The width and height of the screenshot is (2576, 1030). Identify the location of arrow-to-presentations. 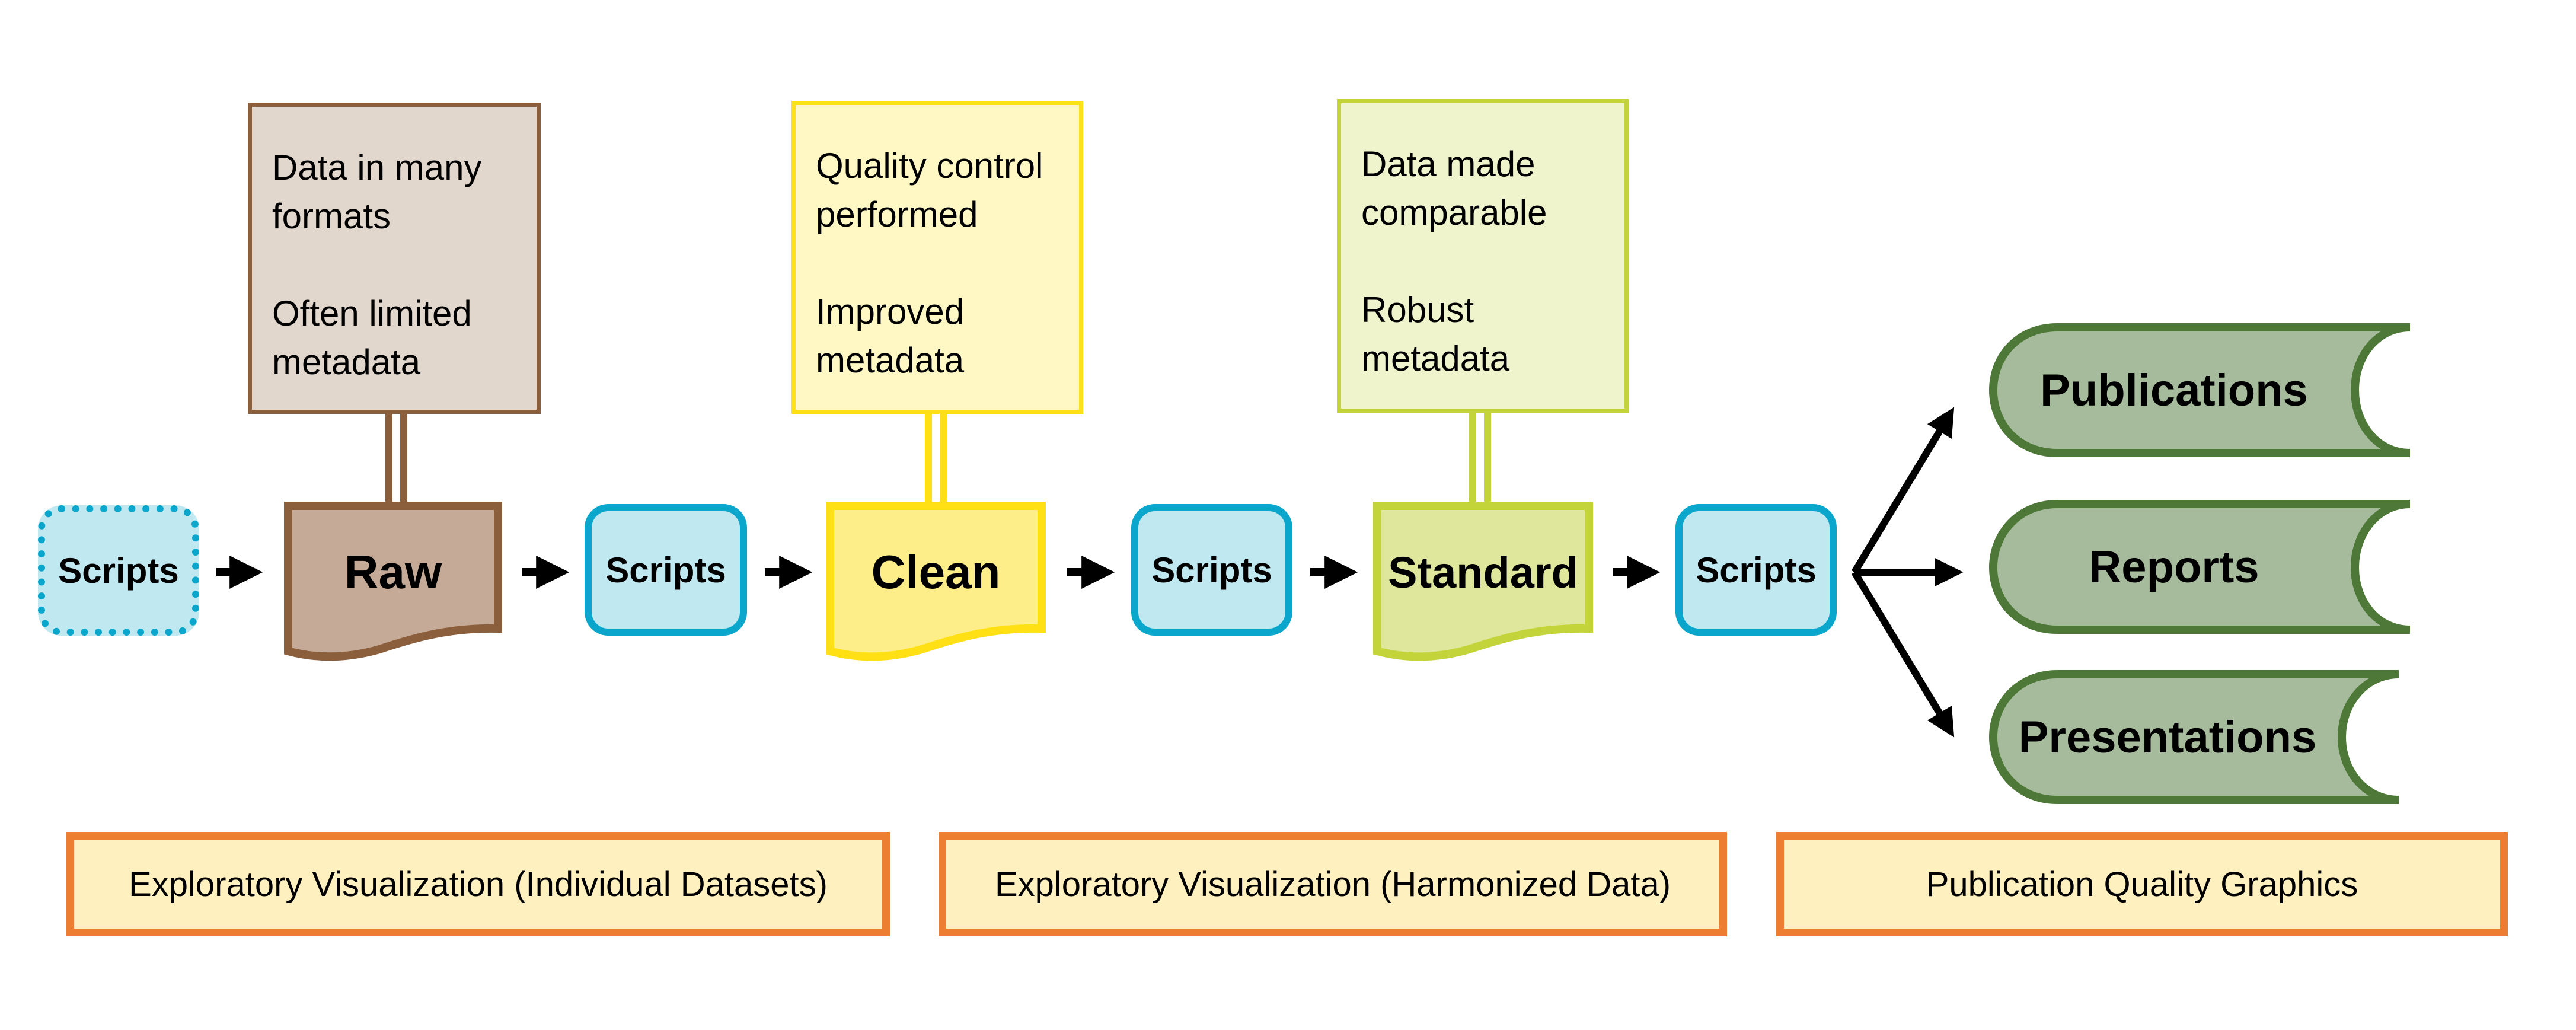
(1903, 654).